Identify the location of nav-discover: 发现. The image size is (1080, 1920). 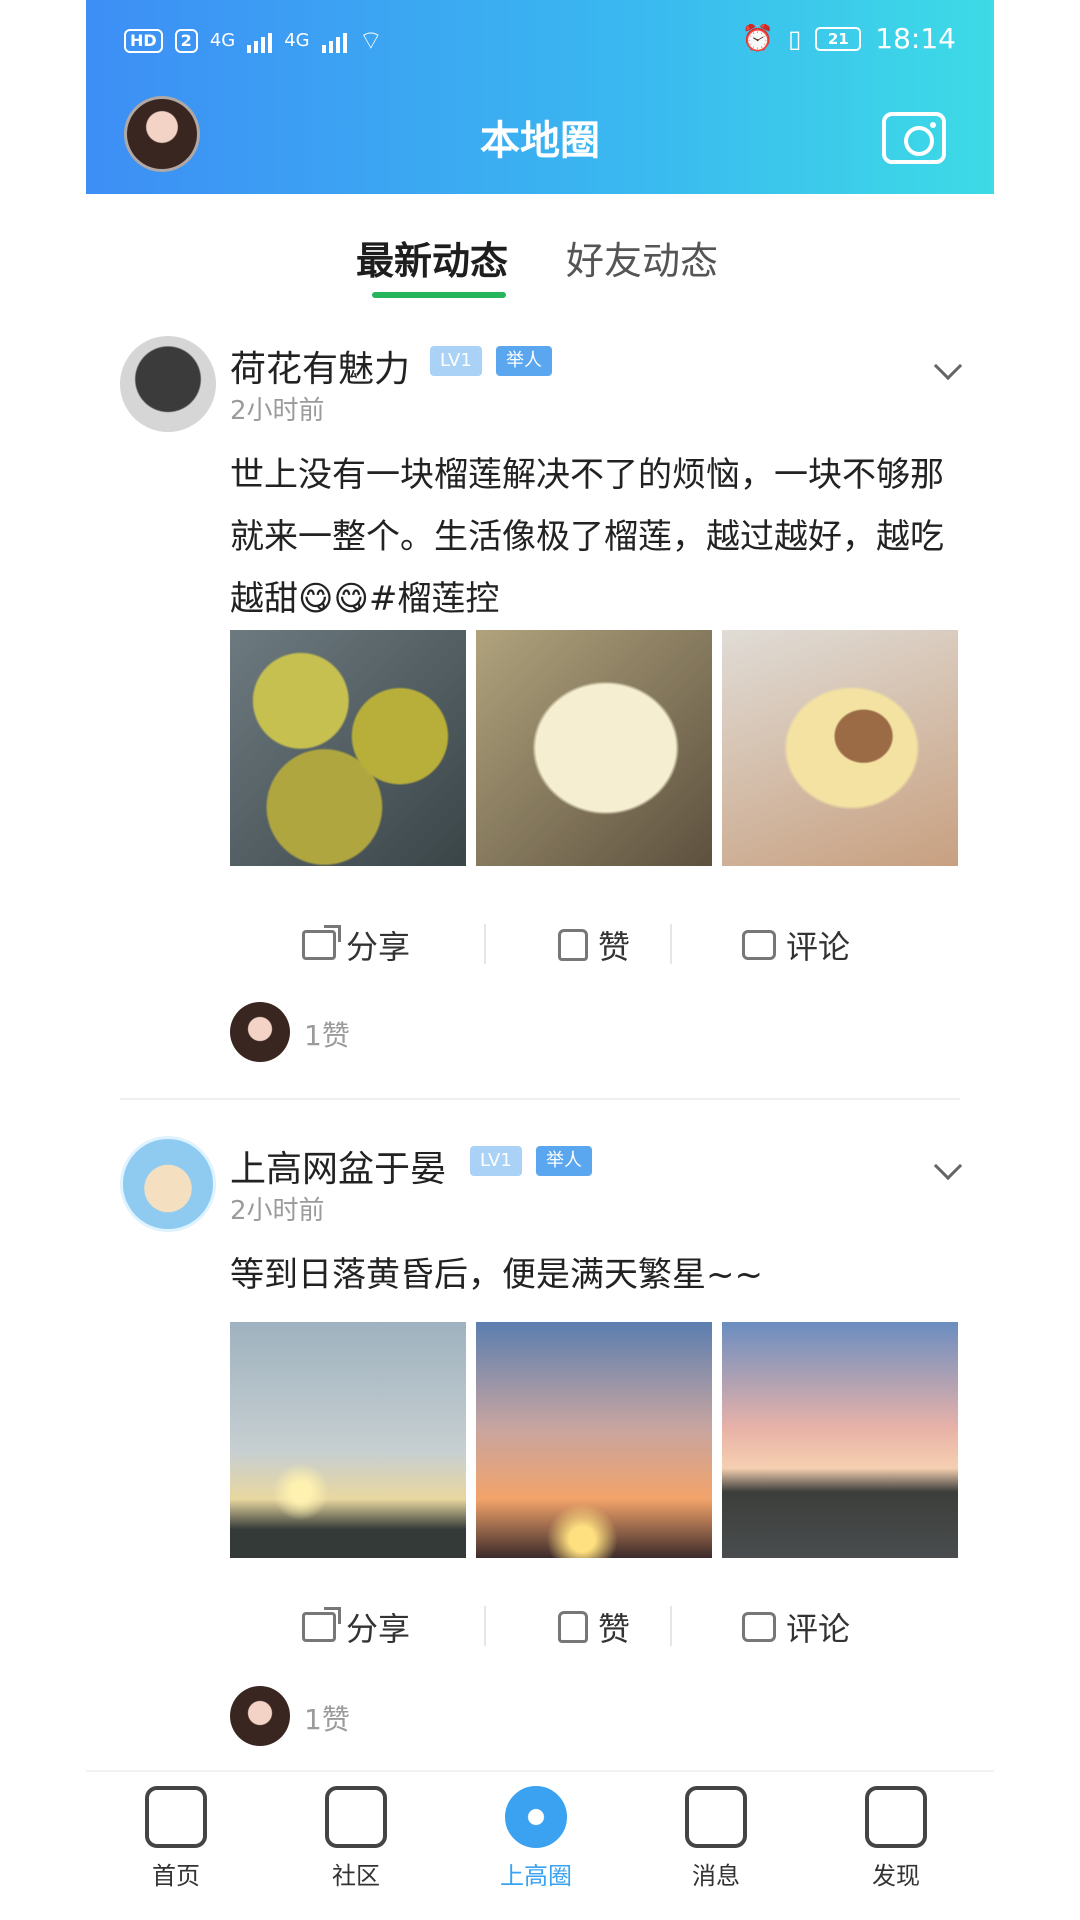
(896, 1838).